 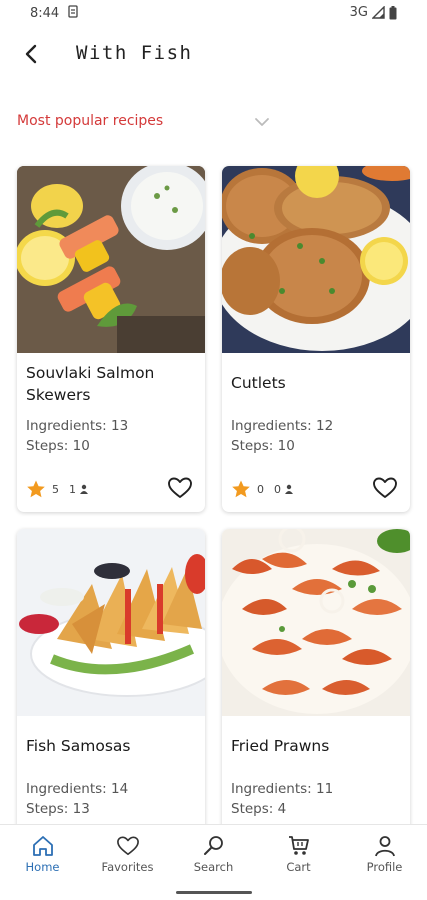 I want to click on nav-search: Search, so click(x=213, y=854).